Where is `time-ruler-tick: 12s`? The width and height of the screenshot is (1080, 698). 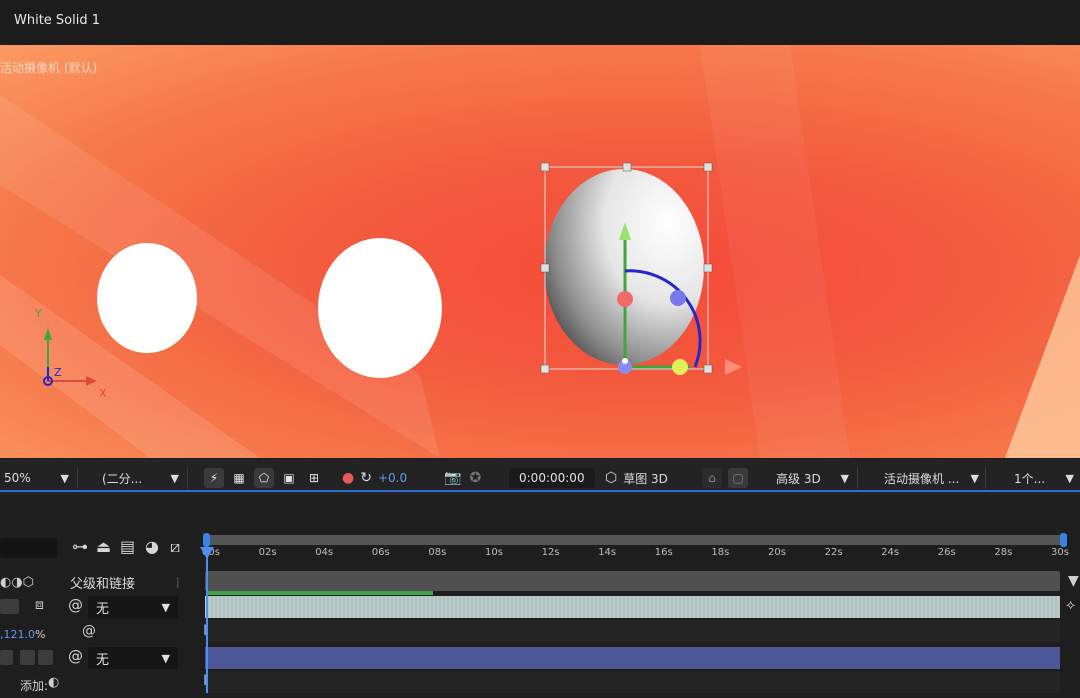
time-ruler-tick: 12s is located at coordinates (550, 552).